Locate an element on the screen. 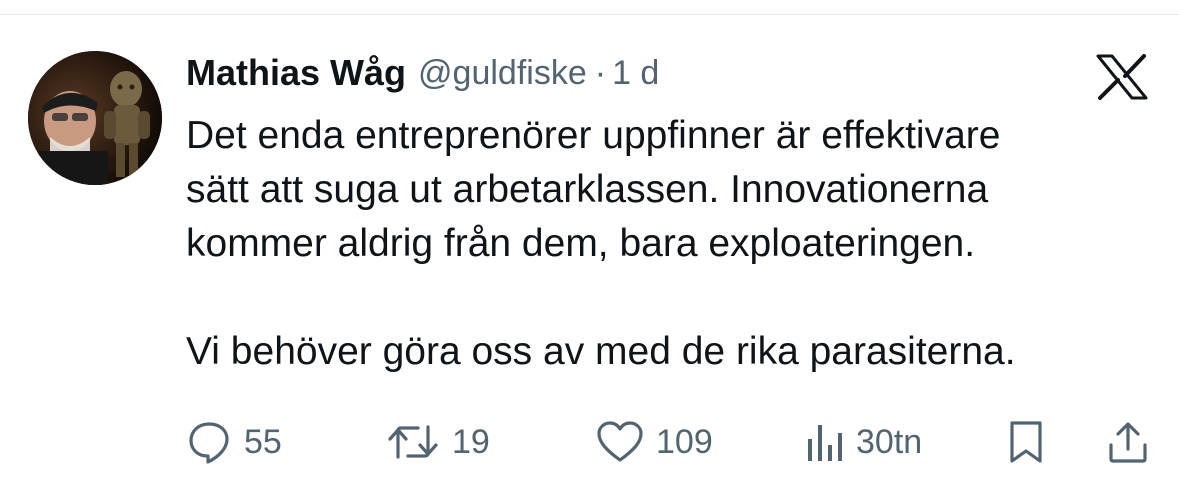 This screenshot has width=1179, height=493. like-count: 109 is located at coordinates (684, 441).